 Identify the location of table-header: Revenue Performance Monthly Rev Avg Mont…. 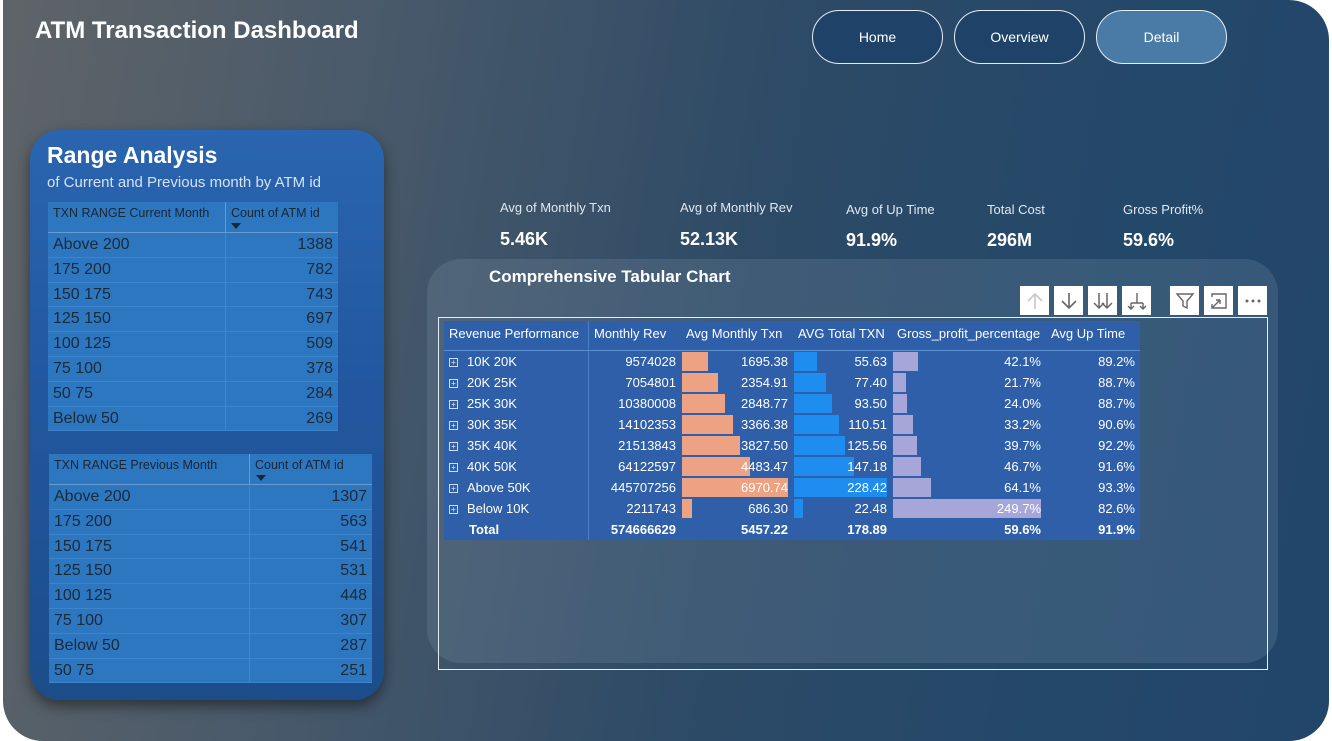
(792, 336).